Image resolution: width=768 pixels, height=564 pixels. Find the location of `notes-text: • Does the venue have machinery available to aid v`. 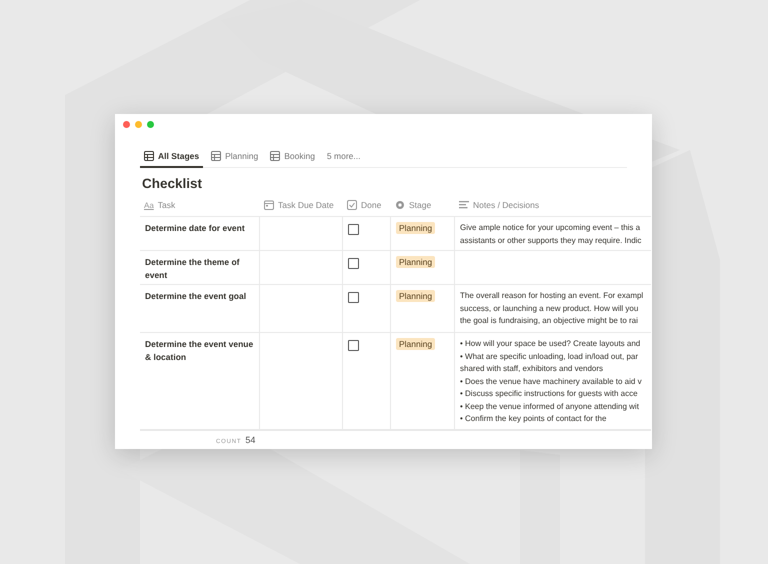

notes-text: • Does the venue have machinery available to aid v is located at coordinates (551, 382).